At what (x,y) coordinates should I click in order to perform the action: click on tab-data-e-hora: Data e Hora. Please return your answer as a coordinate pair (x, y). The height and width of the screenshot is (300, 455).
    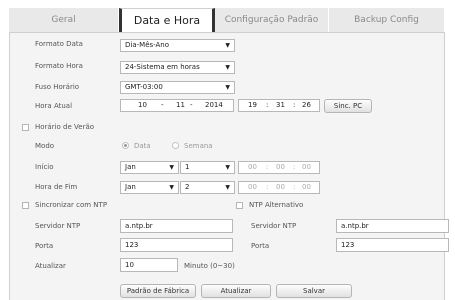
    Looking at the image, I should click on (167, 20).